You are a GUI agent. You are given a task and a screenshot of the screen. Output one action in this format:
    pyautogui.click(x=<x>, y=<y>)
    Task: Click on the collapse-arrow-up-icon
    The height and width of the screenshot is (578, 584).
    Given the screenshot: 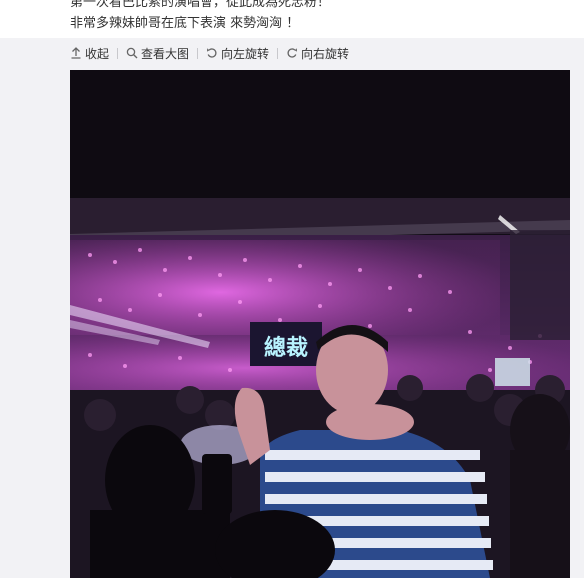 What is the action you would take?
    pyautogui.click(x=76, y=53)
    